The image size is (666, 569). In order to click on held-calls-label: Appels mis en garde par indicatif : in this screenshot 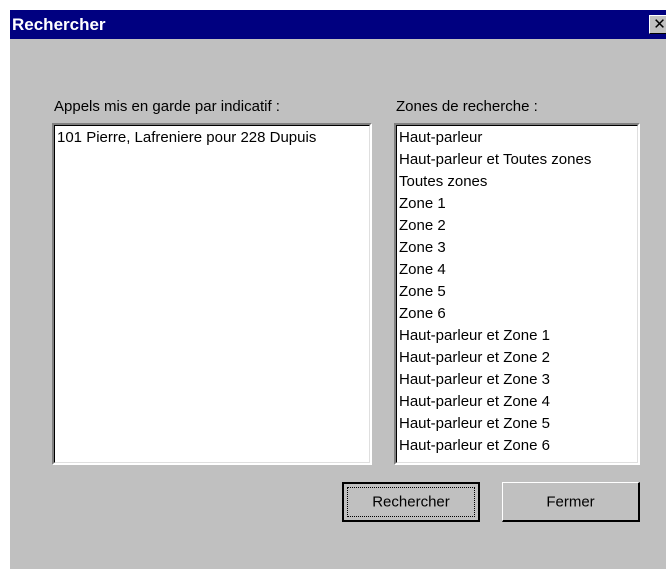, I will do `click(167, 106)`.